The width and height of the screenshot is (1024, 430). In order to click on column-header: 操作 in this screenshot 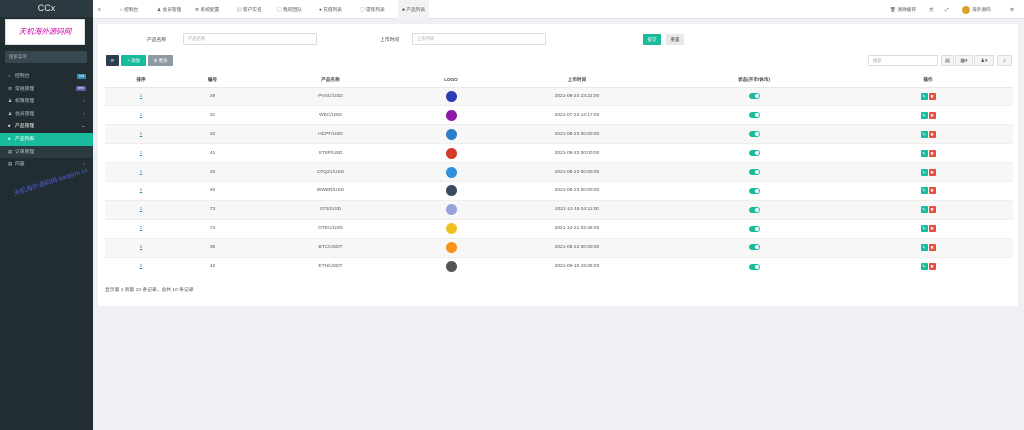, I will do `click(928, 80)`.